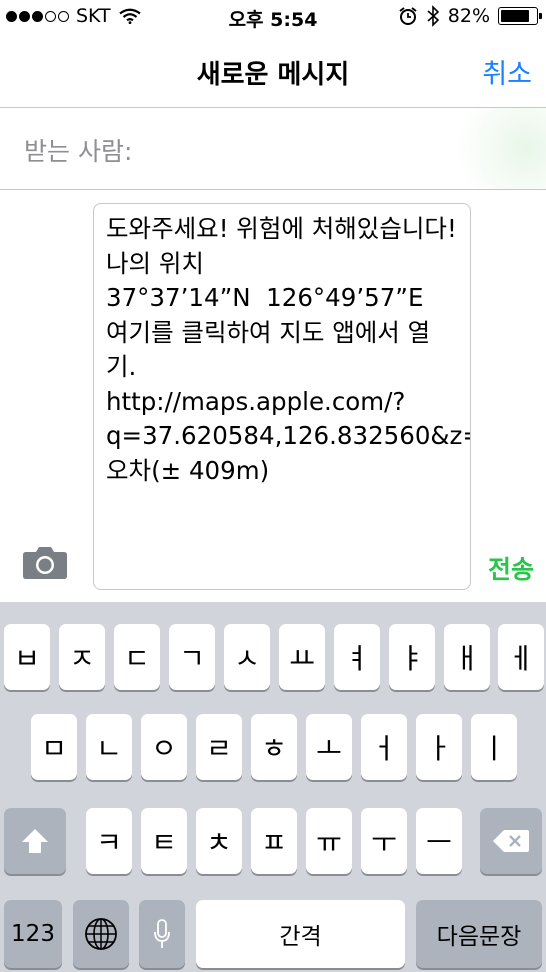 The width and height of the screenshot is (546, 972). What do you see at coordinates (82, 657) in the screenshot?
I see `key: ㅈ` at bounding box center [82, 657].